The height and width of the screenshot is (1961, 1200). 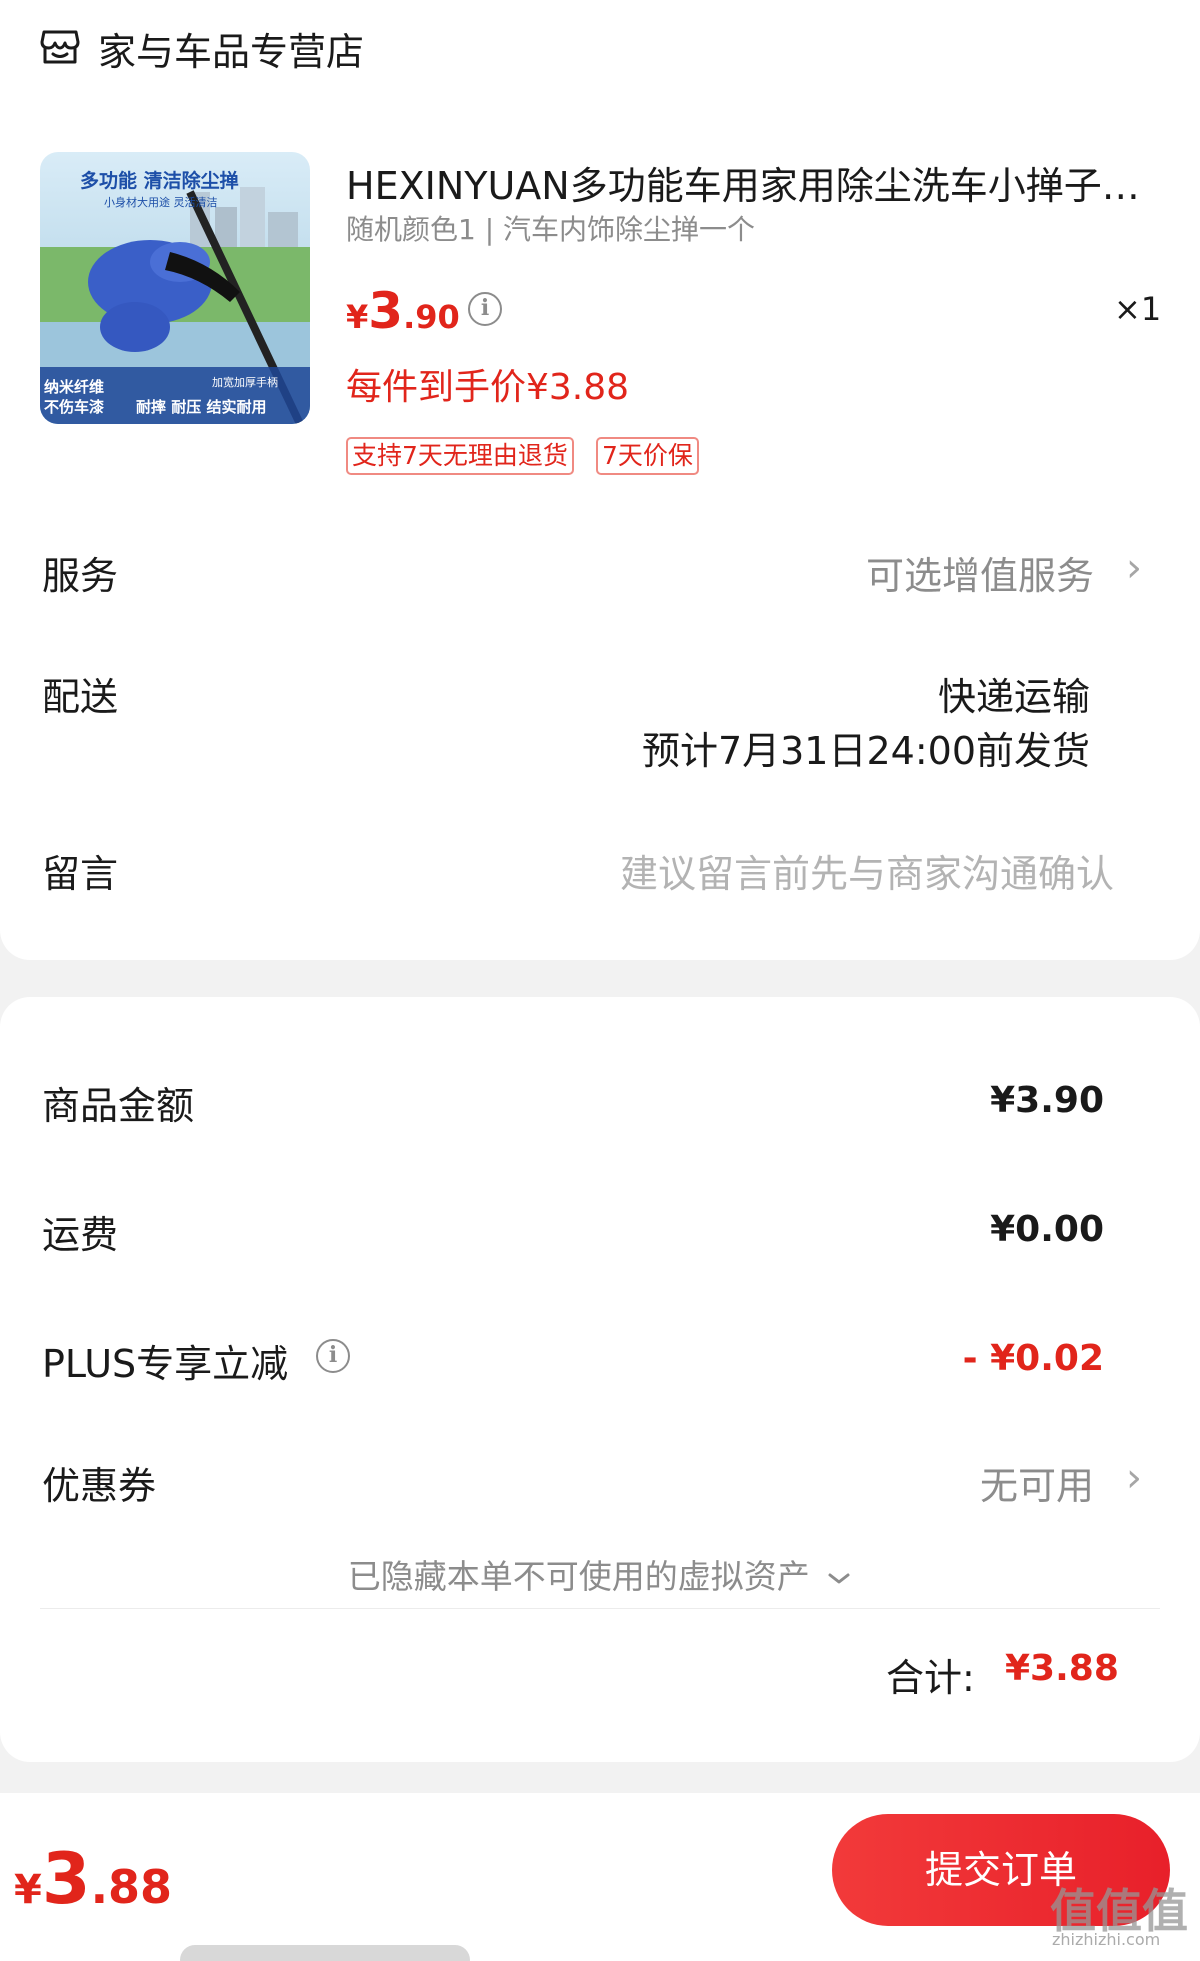 What do you see at coordinates (74, 407) in the screenshot?
I see `image-badge-left-2: 不伤车漆` at bounding box center [74, 407].